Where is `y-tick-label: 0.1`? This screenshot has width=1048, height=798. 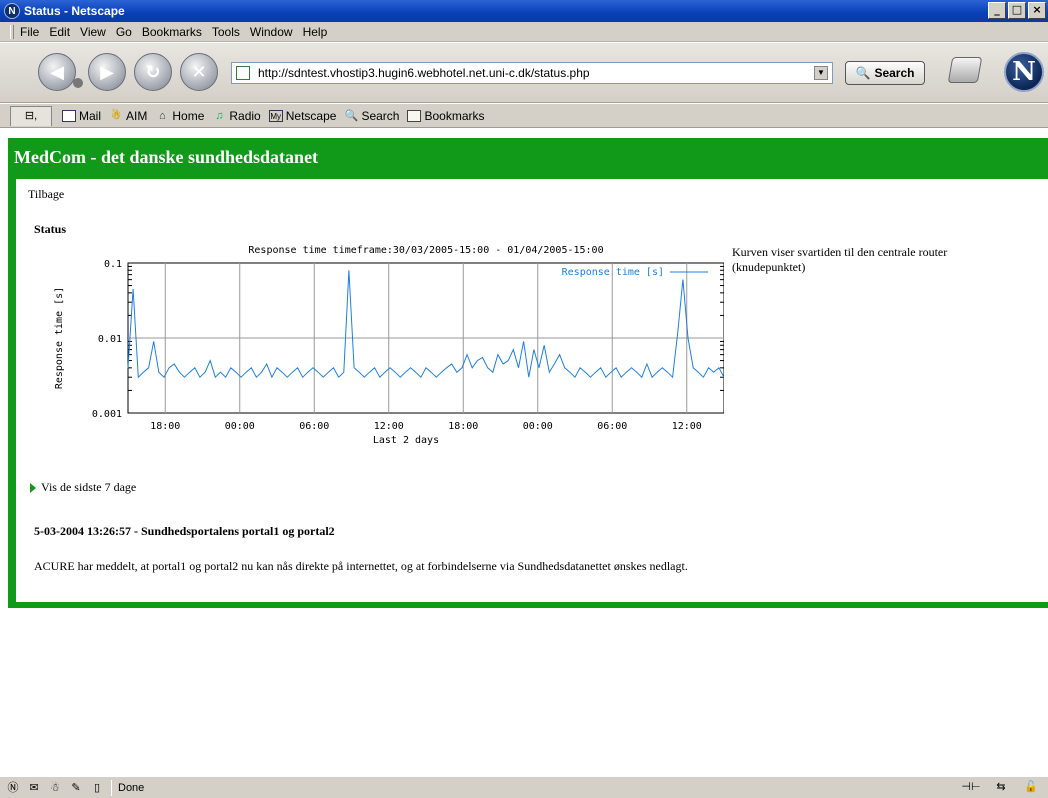
y-tick-label: 0.1 is located at coordinates (113, 264).